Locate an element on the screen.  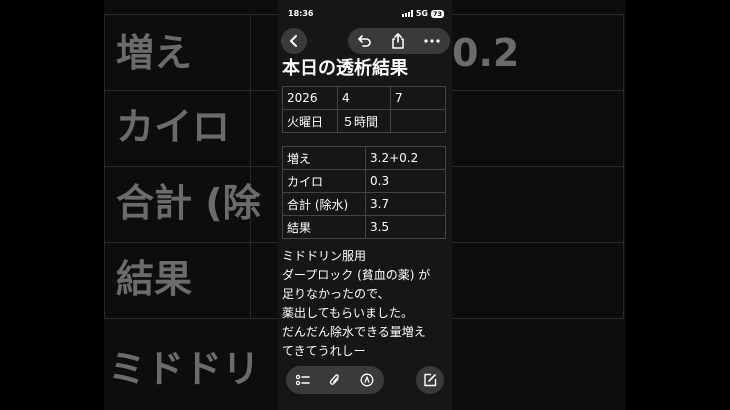
background-label: 合計 (除 is located at coordinates (188, 203).